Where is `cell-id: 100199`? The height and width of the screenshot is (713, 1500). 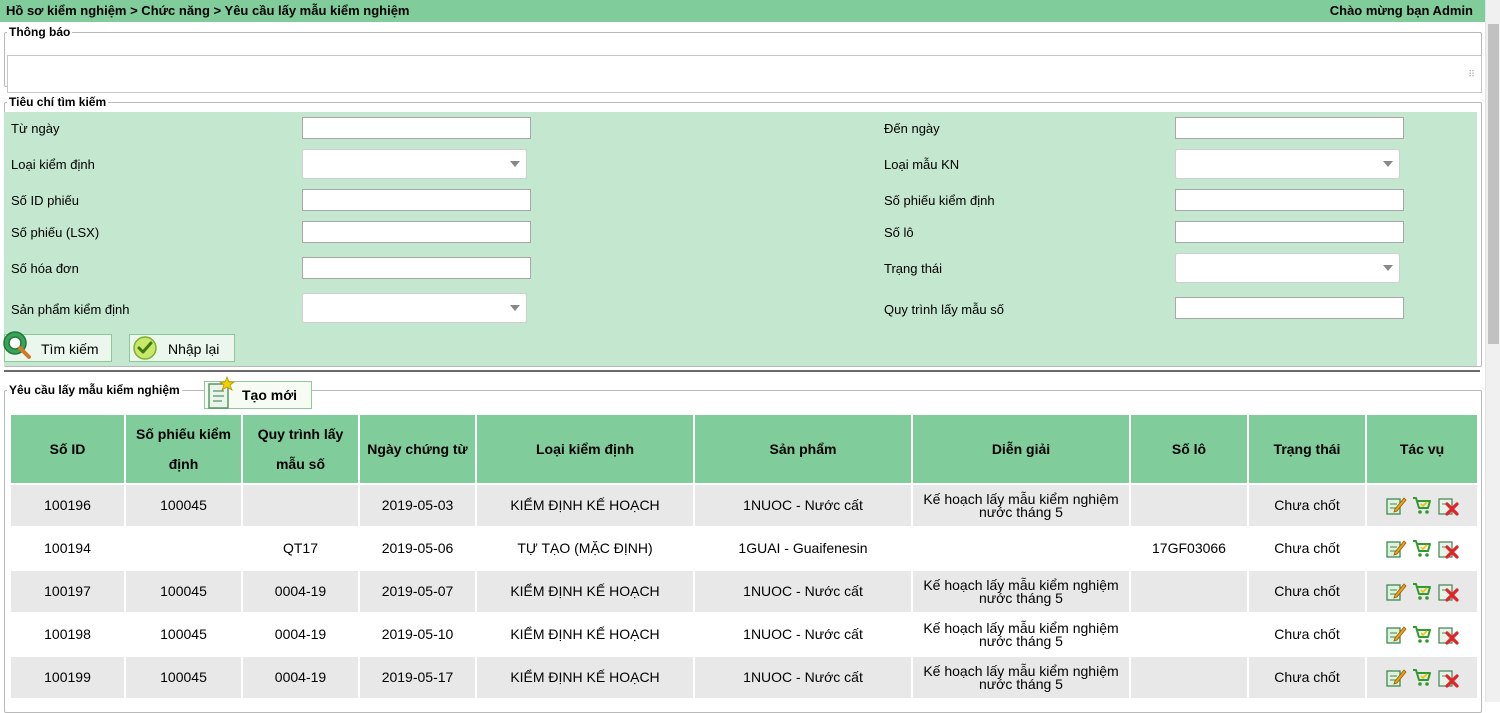 cell-id: 100199 is located at coordinates (67, 677).